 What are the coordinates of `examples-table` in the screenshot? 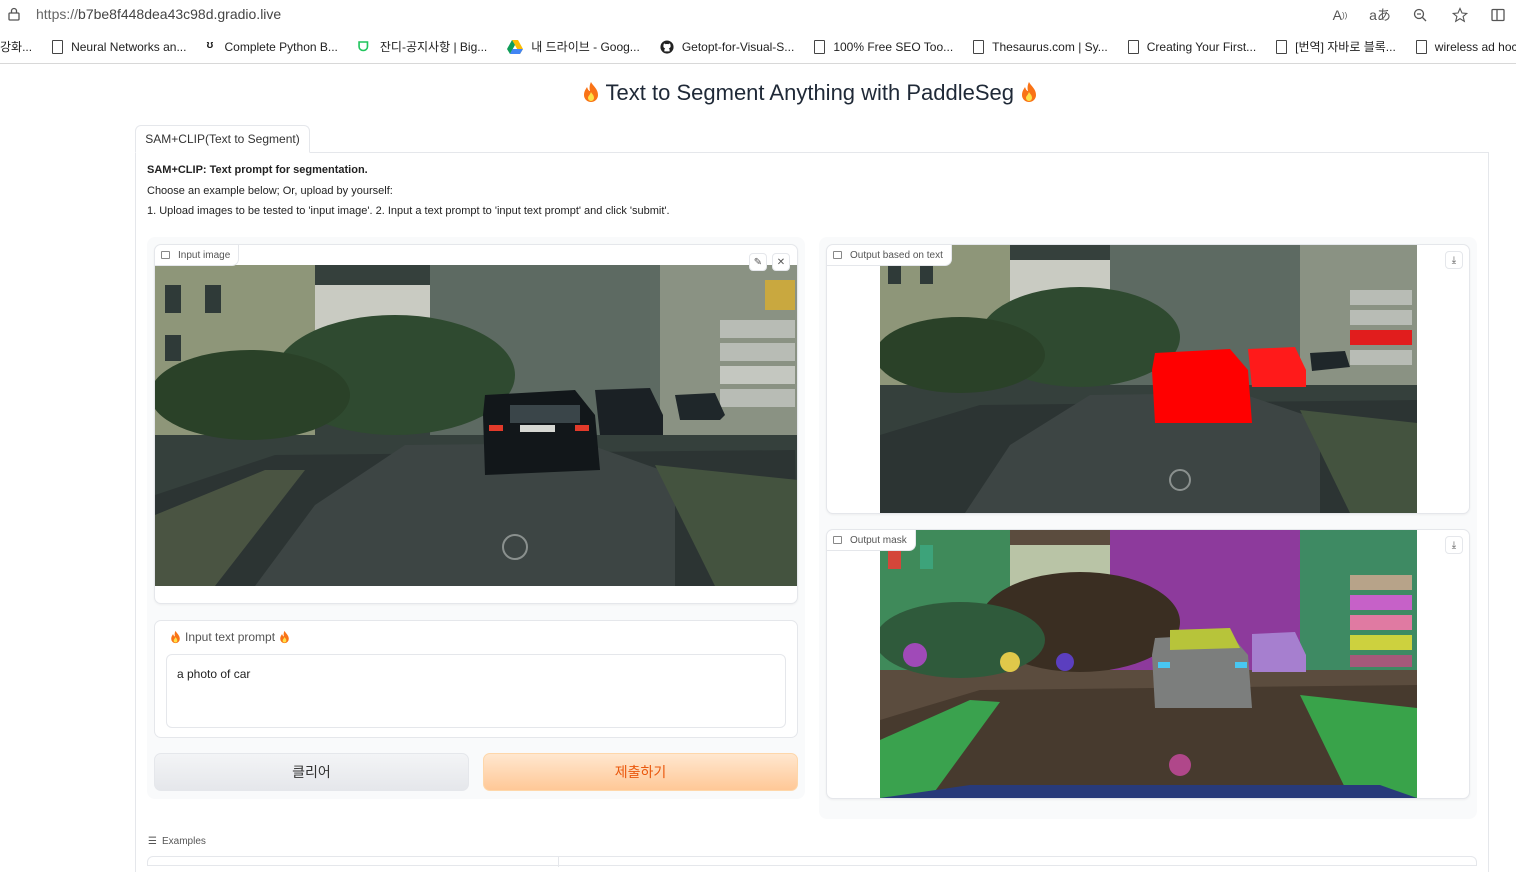 It's located at (812, 861).